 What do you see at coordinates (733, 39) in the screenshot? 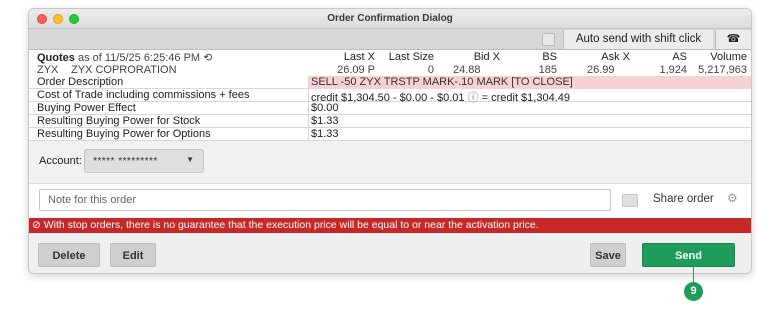
I see `phone-icon: ☎` at bounding box center [733, 39].